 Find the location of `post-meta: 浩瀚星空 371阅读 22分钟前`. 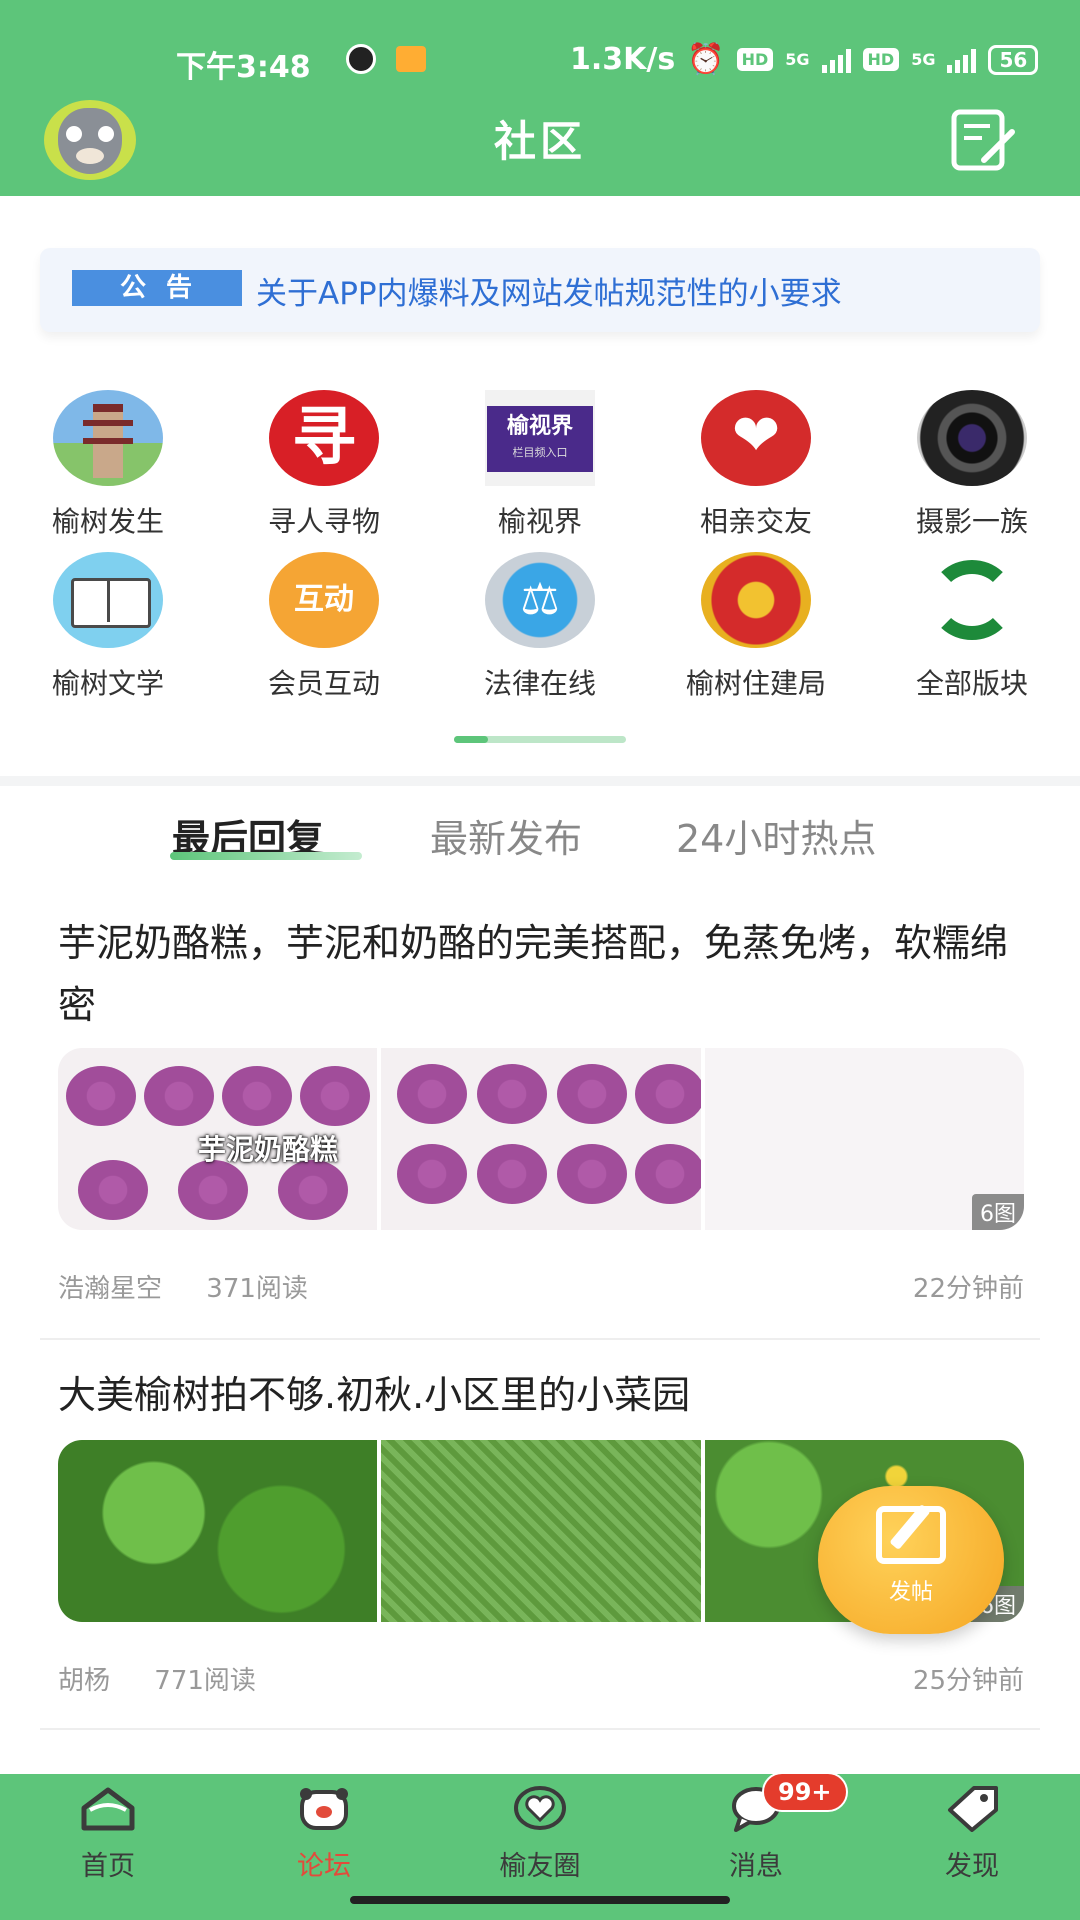

post-meta: 浩瀚星空 371阅读 22分钟前 is located at coordinates (541, 1286).